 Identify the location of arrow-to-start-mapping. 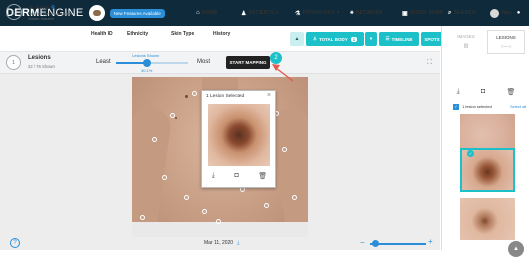
(284, 74).